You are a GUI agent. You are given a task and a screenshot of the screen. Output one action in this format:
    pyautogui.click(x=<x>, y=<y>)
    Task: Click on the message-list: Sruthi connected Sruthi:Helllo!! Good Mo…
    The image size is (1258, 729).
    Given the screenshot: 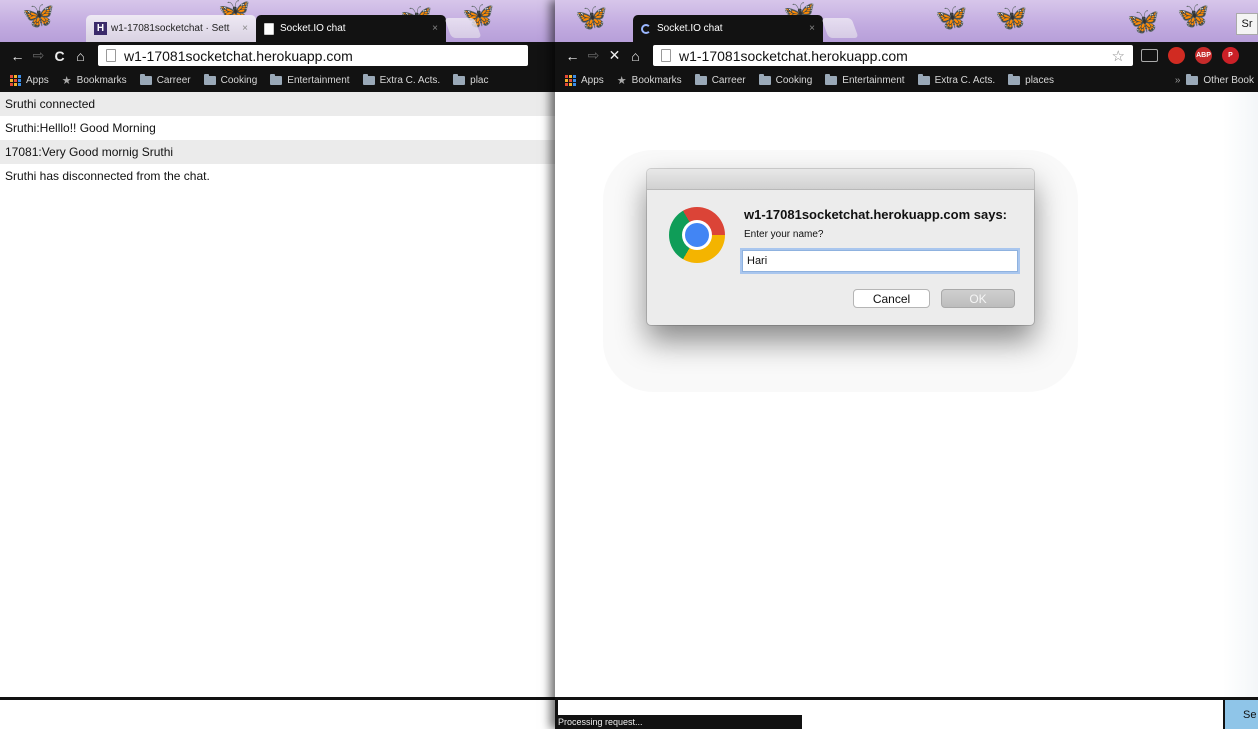 What is the action you would take?
    pyautogui.click(x=277, y=140)
    